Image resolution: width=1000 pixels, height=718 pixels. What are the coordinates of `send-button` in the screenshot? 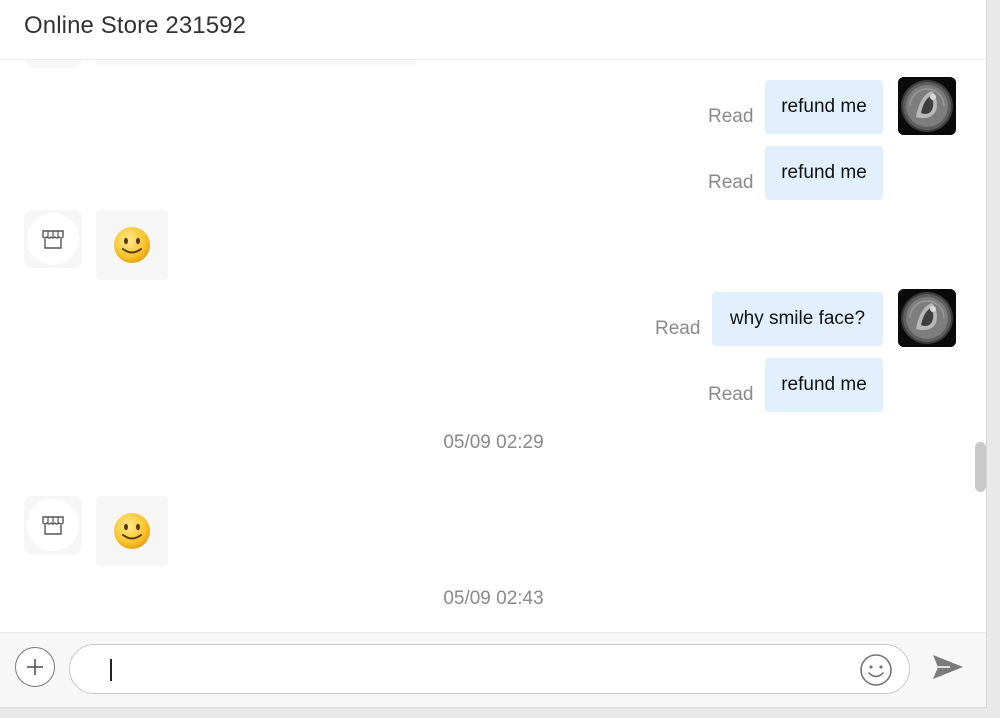 It's located at (948, 667).